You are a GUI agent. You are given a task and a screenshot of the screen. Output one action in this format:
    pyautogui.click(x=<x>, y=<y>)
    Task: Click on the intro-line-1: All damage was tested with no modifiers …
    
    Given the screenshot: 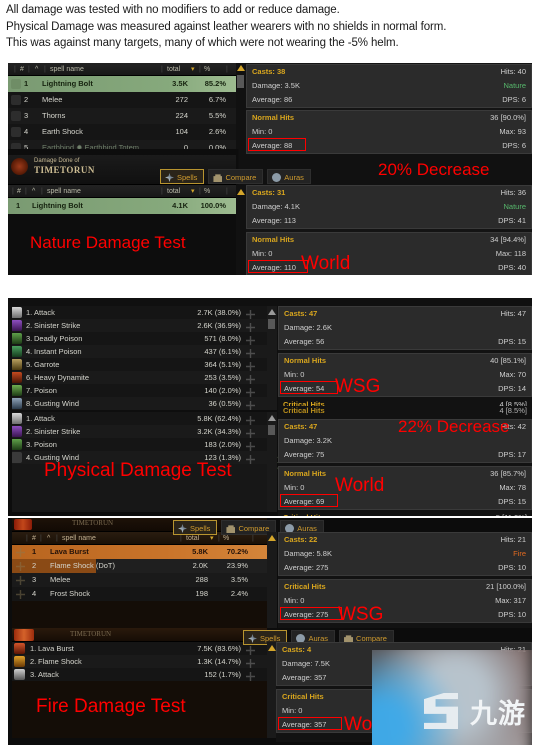 What is the action you would take?
    pyautogui.click(x=173, y=10)
    